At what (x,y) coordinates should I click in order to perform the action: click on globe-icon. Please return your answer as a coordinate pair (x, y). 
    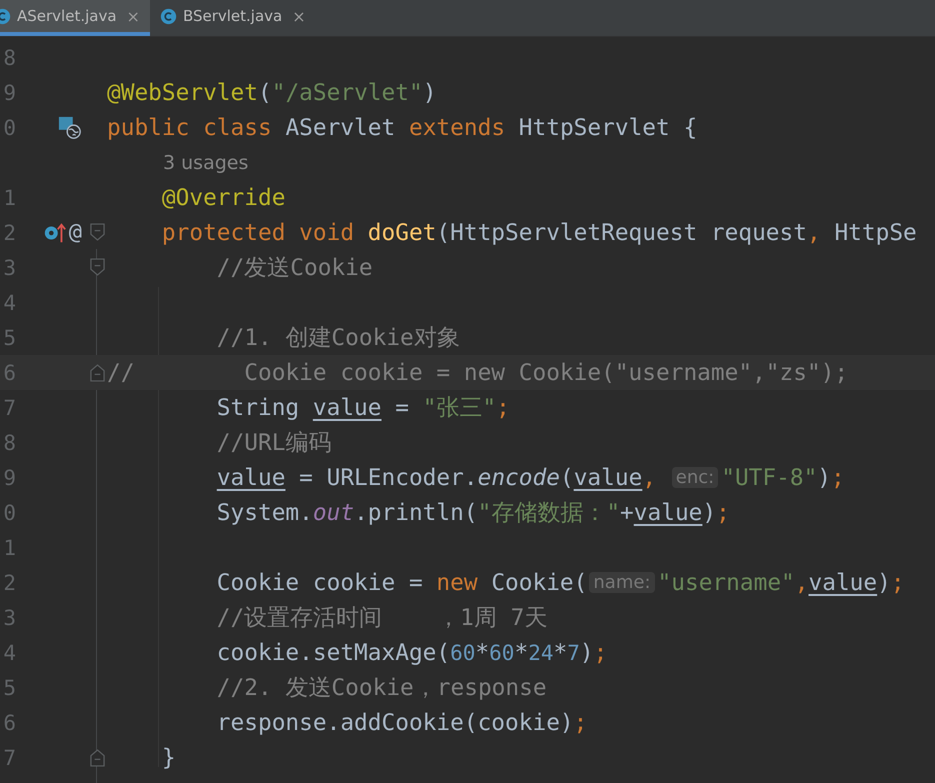
    Looking at the image, I should click on (70, 128).